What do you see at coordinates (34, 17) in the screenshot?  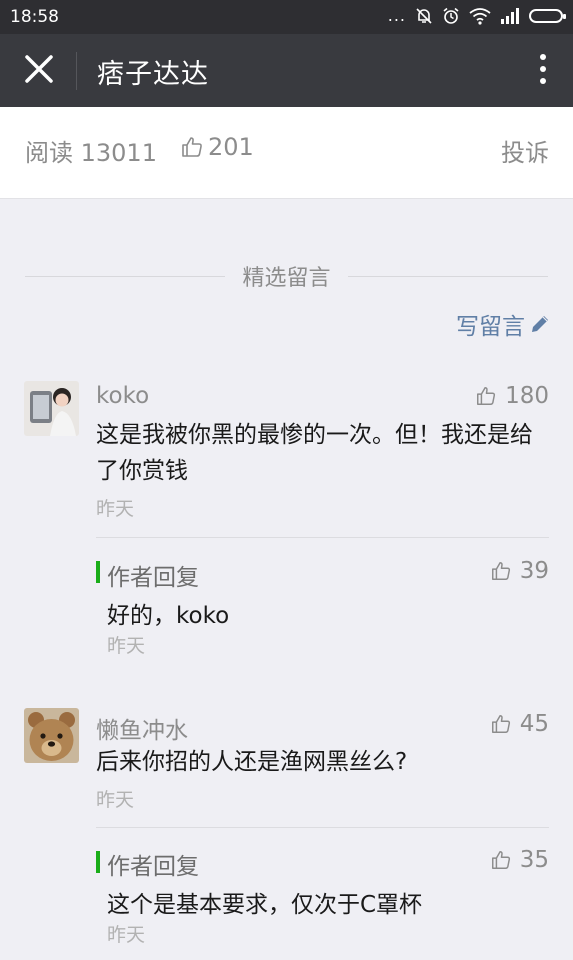 I see `status-time: 18:58` at bounding box center [34, 17].